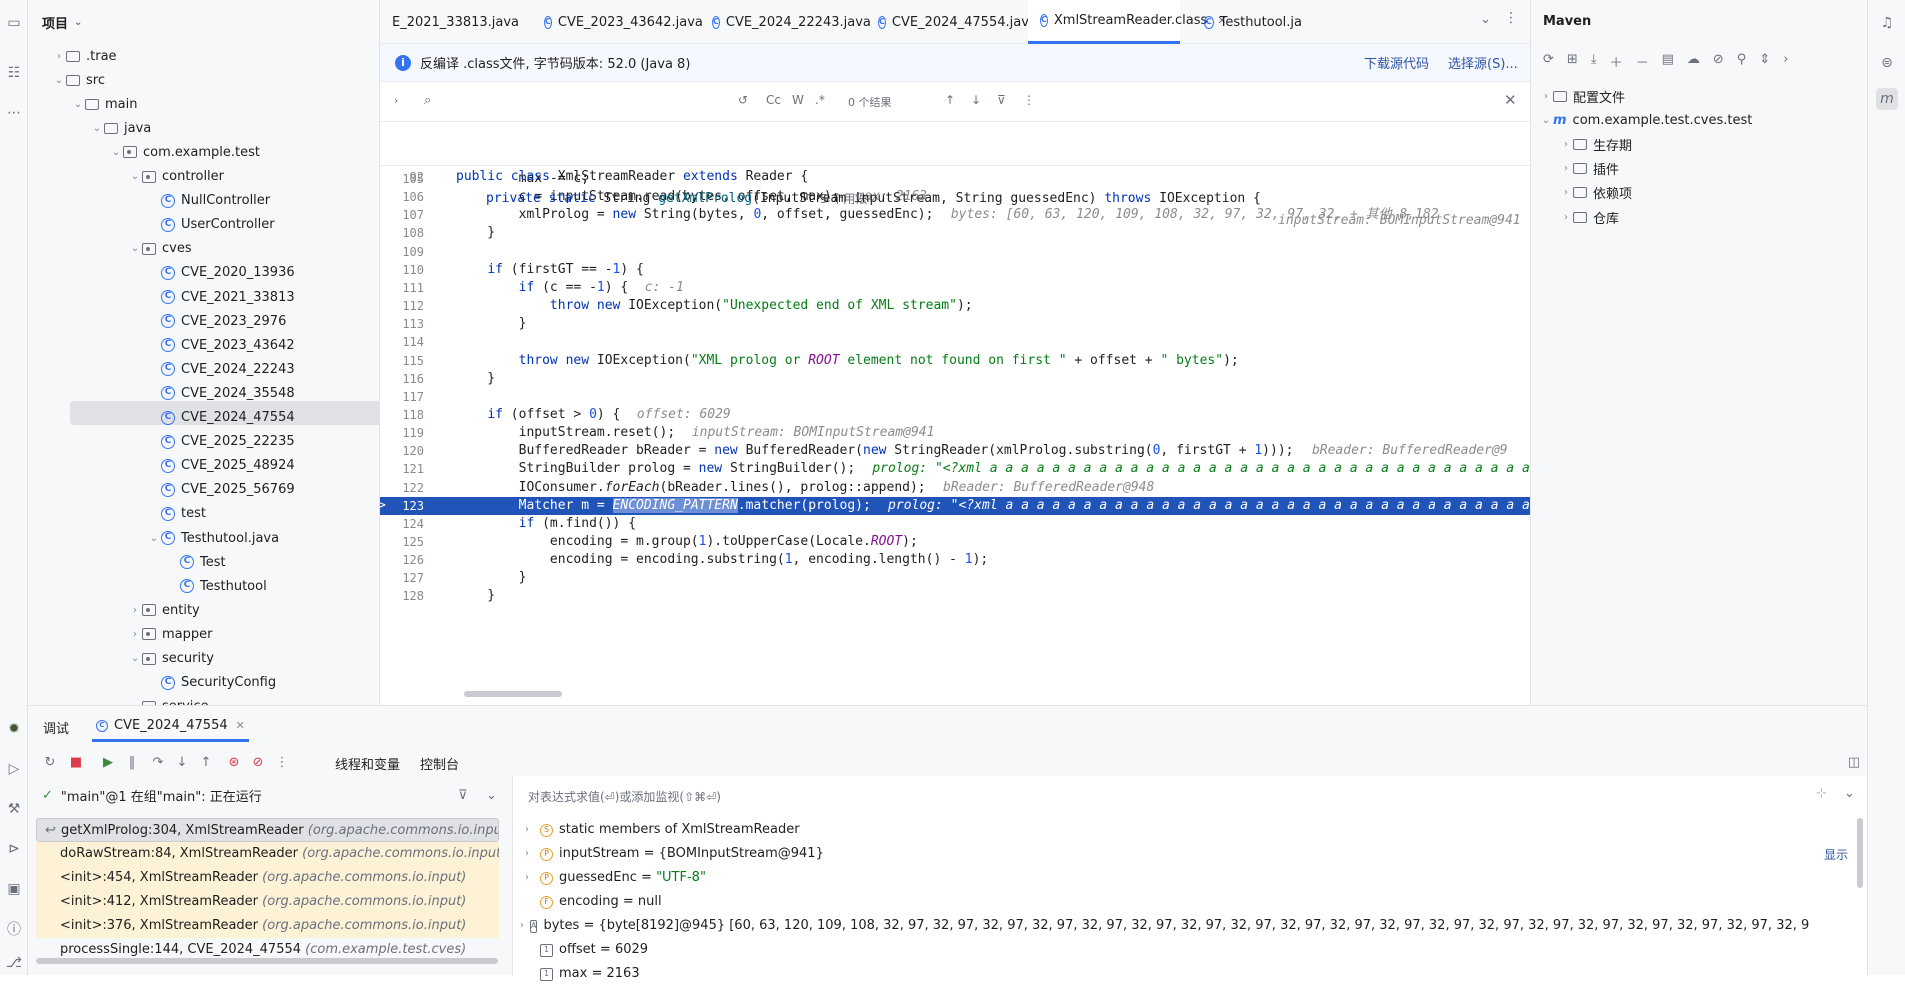  Describe the element at coordinates (624, 796) in the screenshot. I see `evaluate-input: 对表达式求值(⏎)或添加监视(⇧⌘⏎)` at that location.